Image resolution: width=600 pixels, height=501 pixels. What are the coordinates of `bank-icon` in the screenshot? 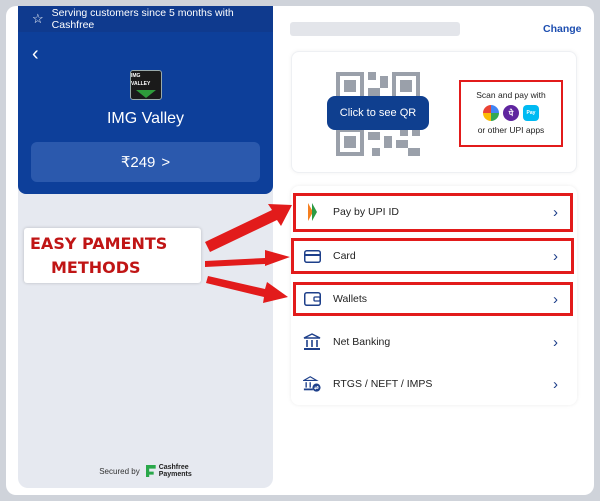 It's located at (312, 342).